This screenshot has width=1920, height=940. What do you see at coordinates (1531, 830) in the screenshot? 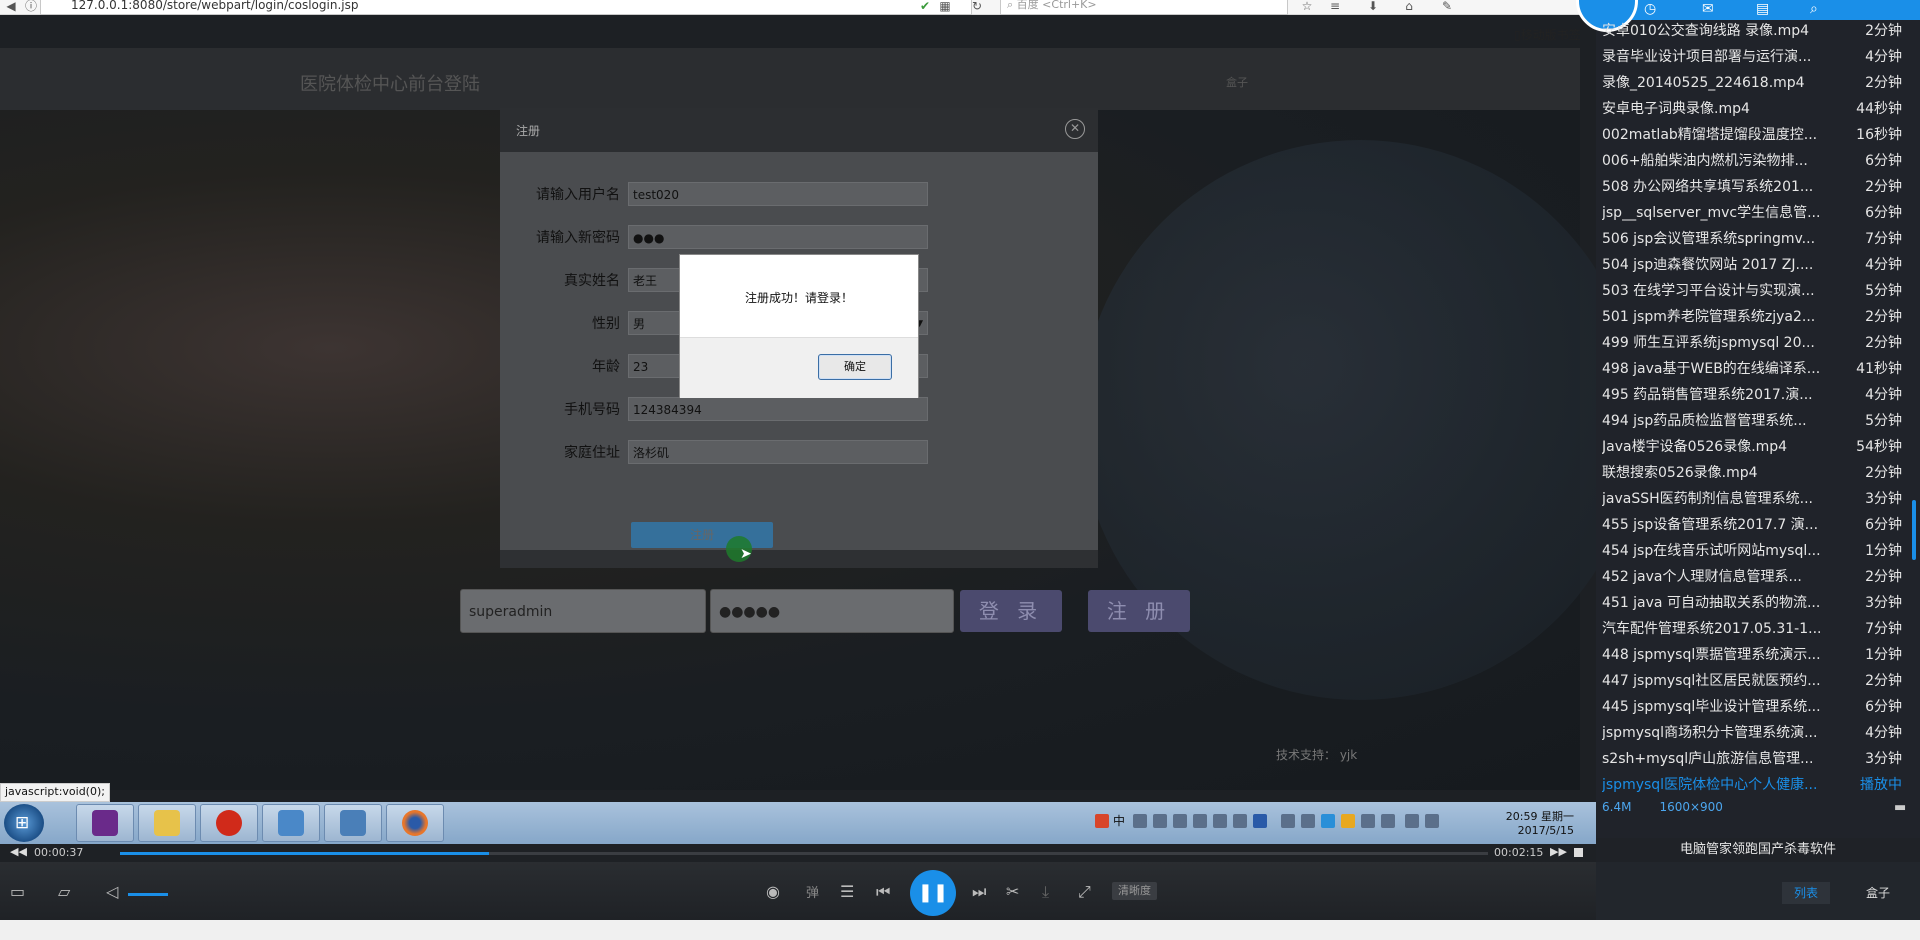
I see `clock-date: 2017/5/15` at bounding box center [1531, 830].